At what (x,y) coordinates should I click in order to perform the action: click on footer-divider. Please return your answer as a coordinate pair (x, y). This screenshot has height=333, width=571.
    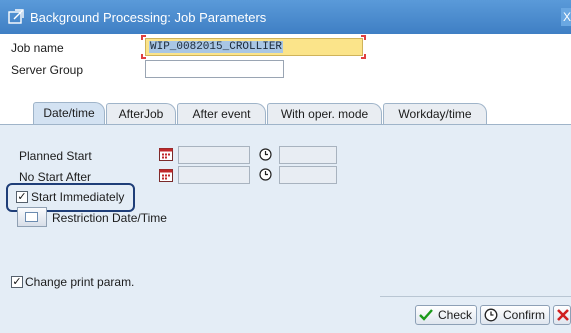
    Looking at the image, I should click on (475, 296).